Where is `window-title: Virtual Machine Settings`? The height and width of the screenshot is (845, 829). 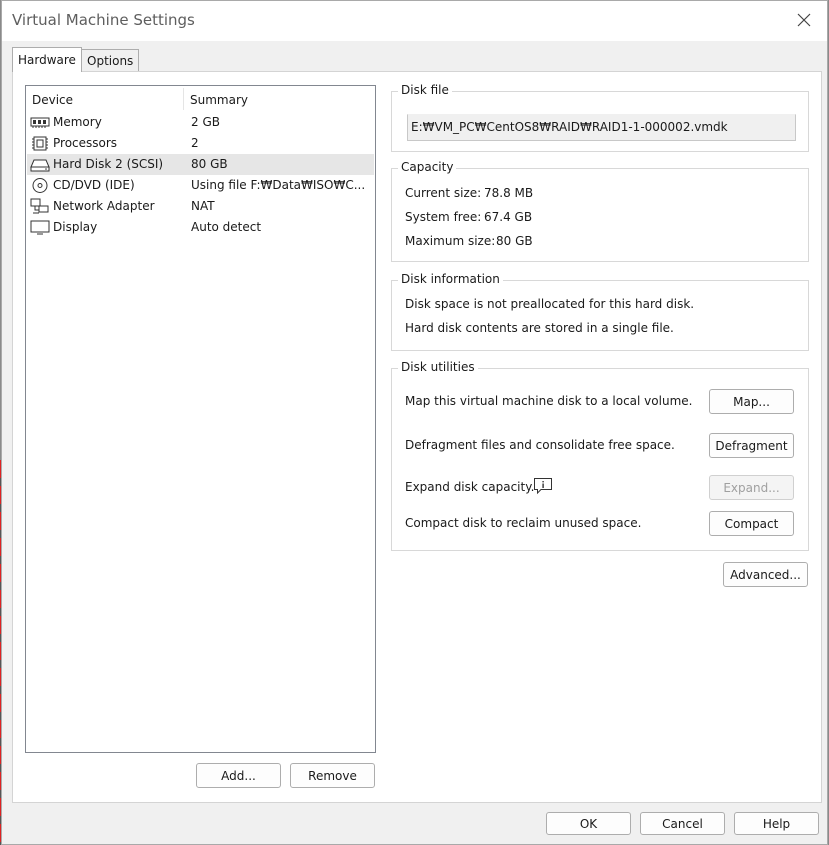
window-title: Virtual Machine Settings is located at coordinates (103, 20).